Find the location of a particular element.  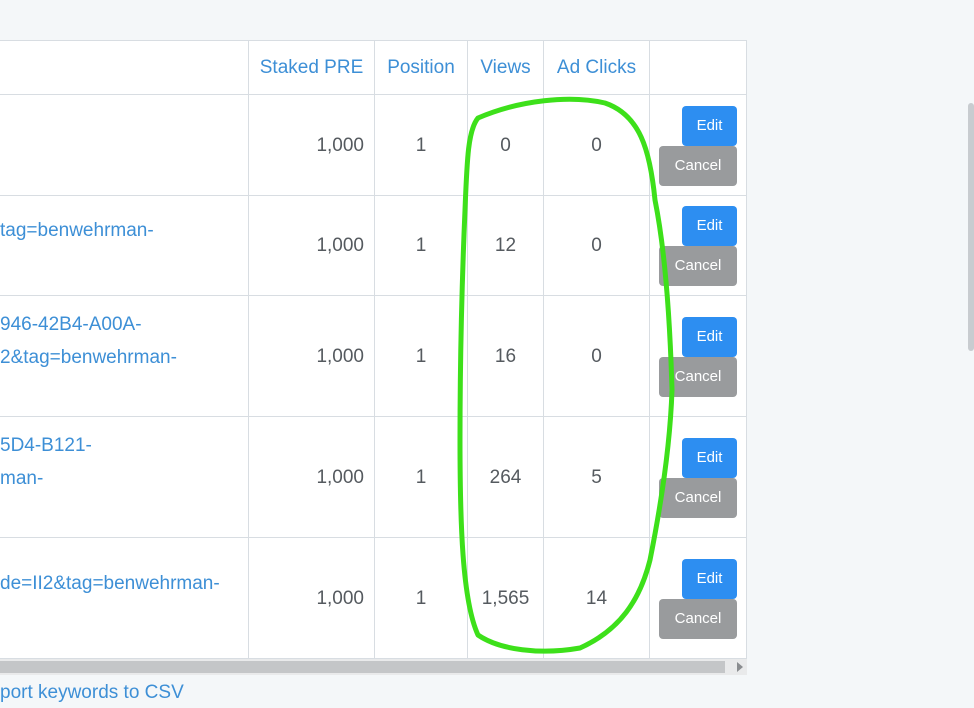

horizontal-scrollbar is located at coordinates (373, 666).